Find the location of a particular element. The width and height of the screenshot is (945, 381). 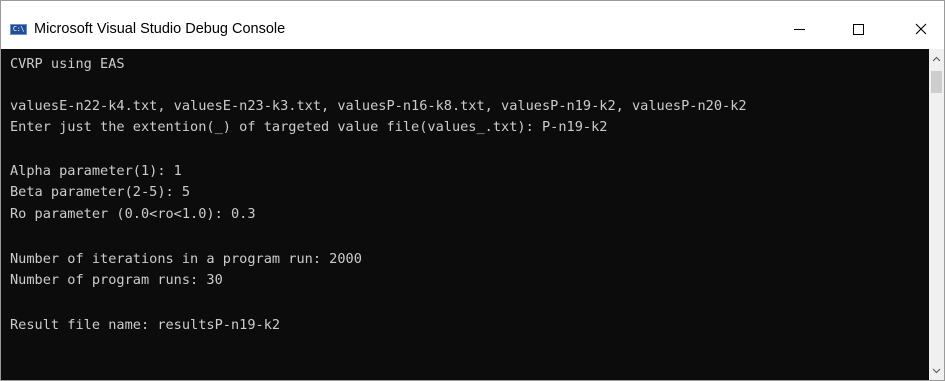

maximize-button is located at coordinates (858, 25).